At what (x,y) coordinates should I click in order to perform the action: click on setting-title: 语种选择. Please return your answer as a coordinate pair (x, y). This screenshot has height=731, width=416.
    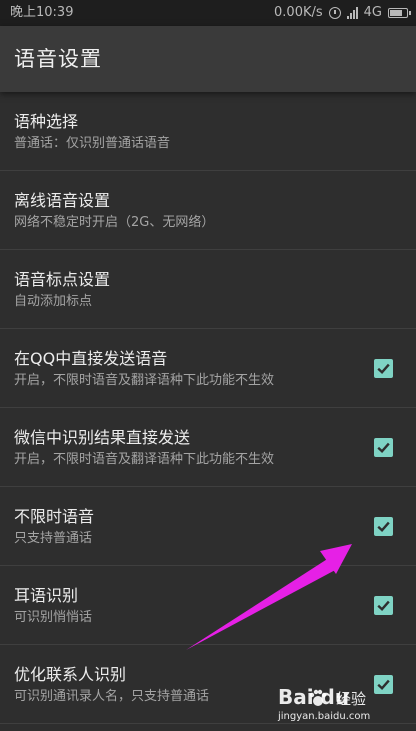
    Looking at the image, I should click on (46, 121).